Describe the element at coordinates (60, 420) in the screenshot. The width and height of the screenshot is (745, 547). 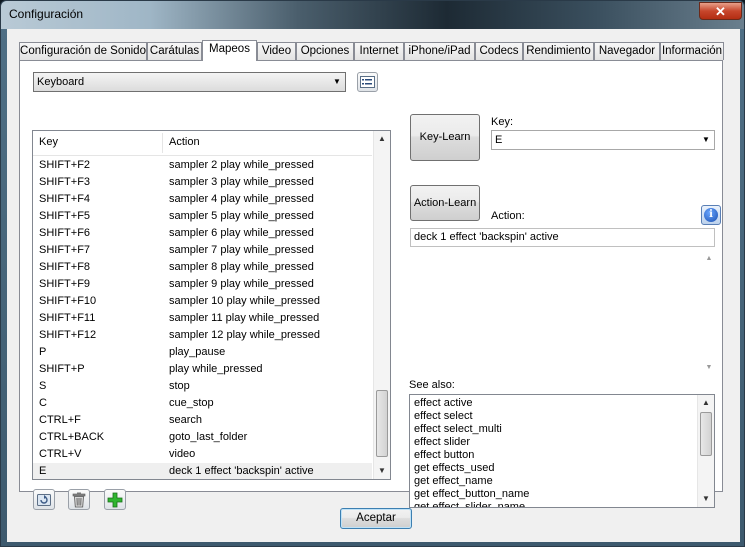
I see `row-key: CTRL+F` at that location.